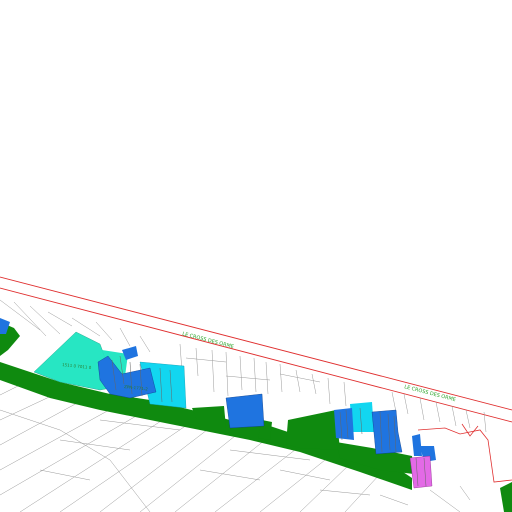 This screenshot has height=512, width=512. What do you see at coordinates (207, 340) in the screenshot?
I see `road-label: LE CROSS DES ORME` at bounding box center [207, 340].